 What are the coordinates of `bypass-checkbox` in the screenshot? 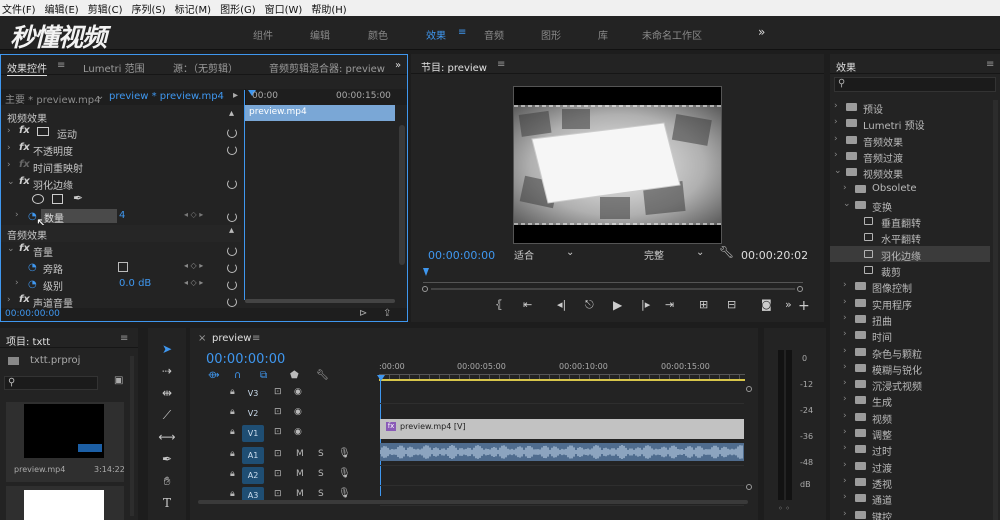 It's located at (123, 267).